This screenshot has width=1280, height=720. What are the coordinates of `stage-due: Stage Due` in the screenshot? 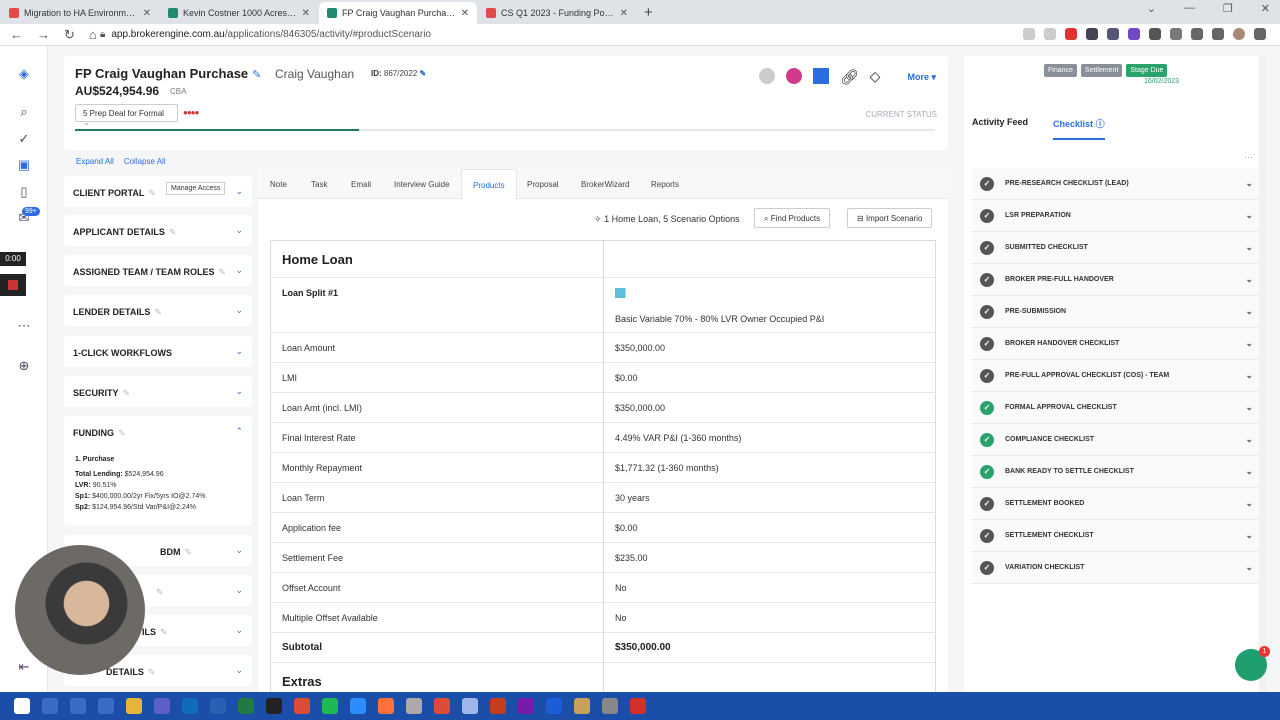 It's located at (1147, 70).